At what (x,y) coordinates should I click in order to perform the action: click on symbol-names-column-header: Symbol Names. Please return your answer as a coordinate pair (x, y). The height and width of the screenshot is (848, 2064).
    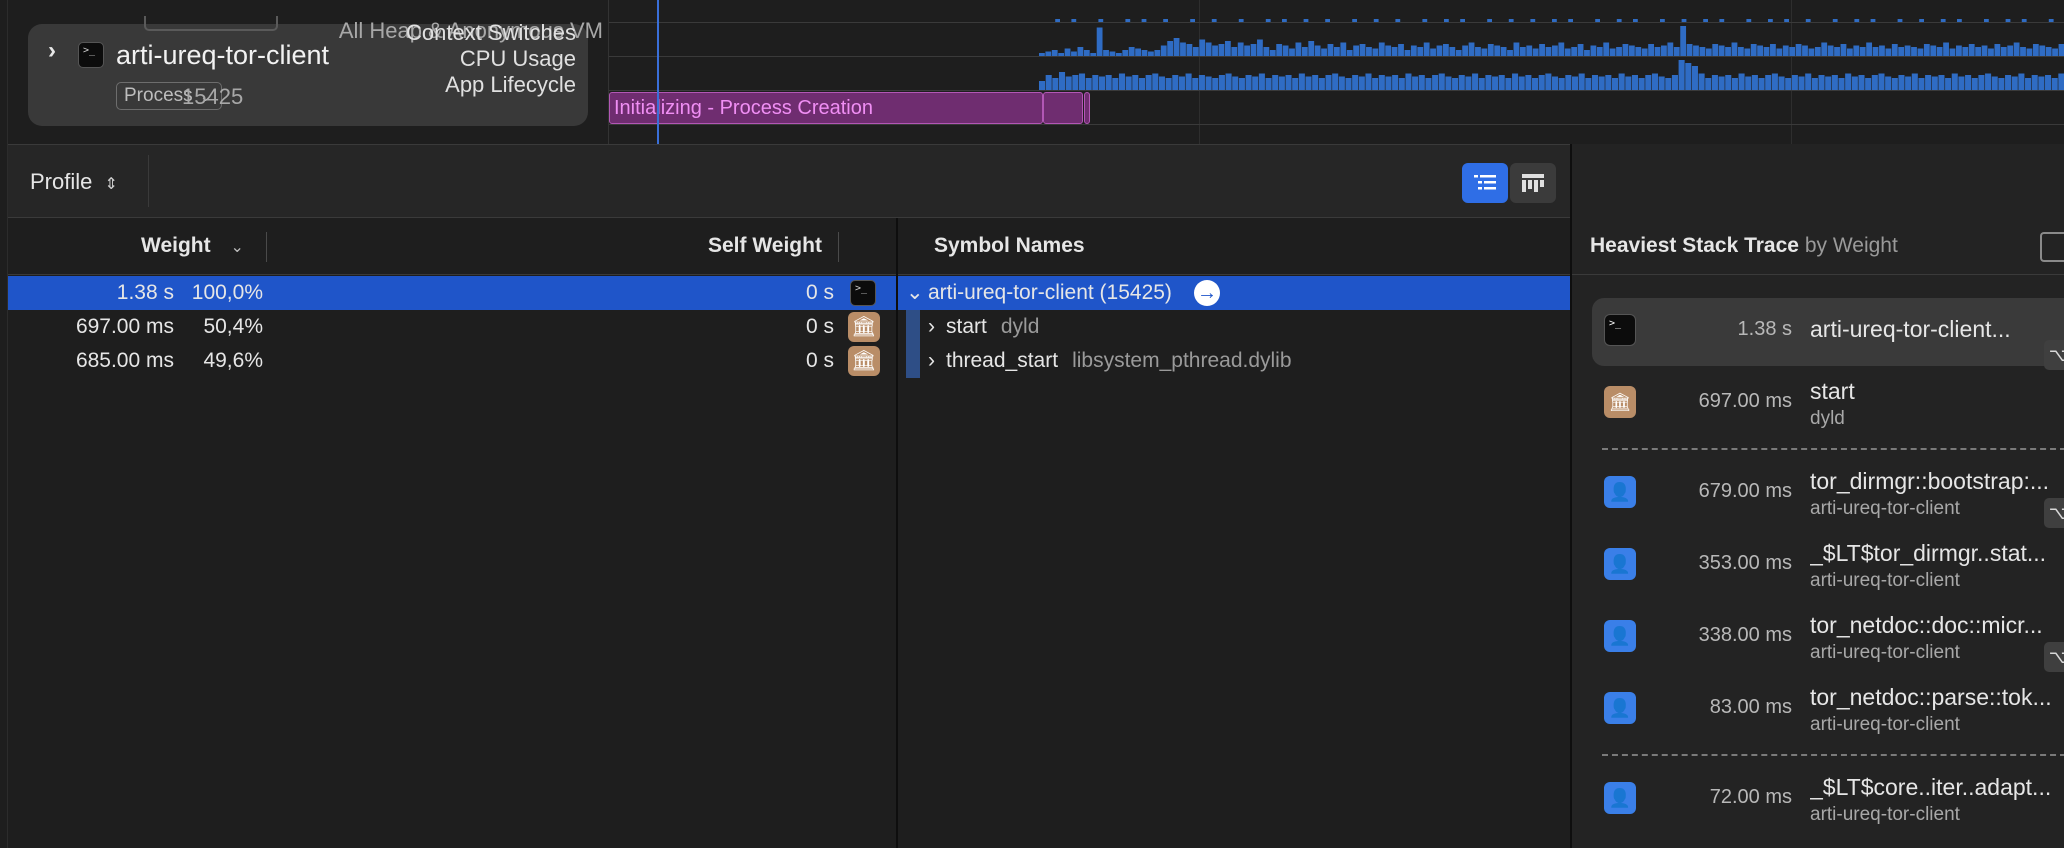
    Looking at the image, I should click on (1009, 246).